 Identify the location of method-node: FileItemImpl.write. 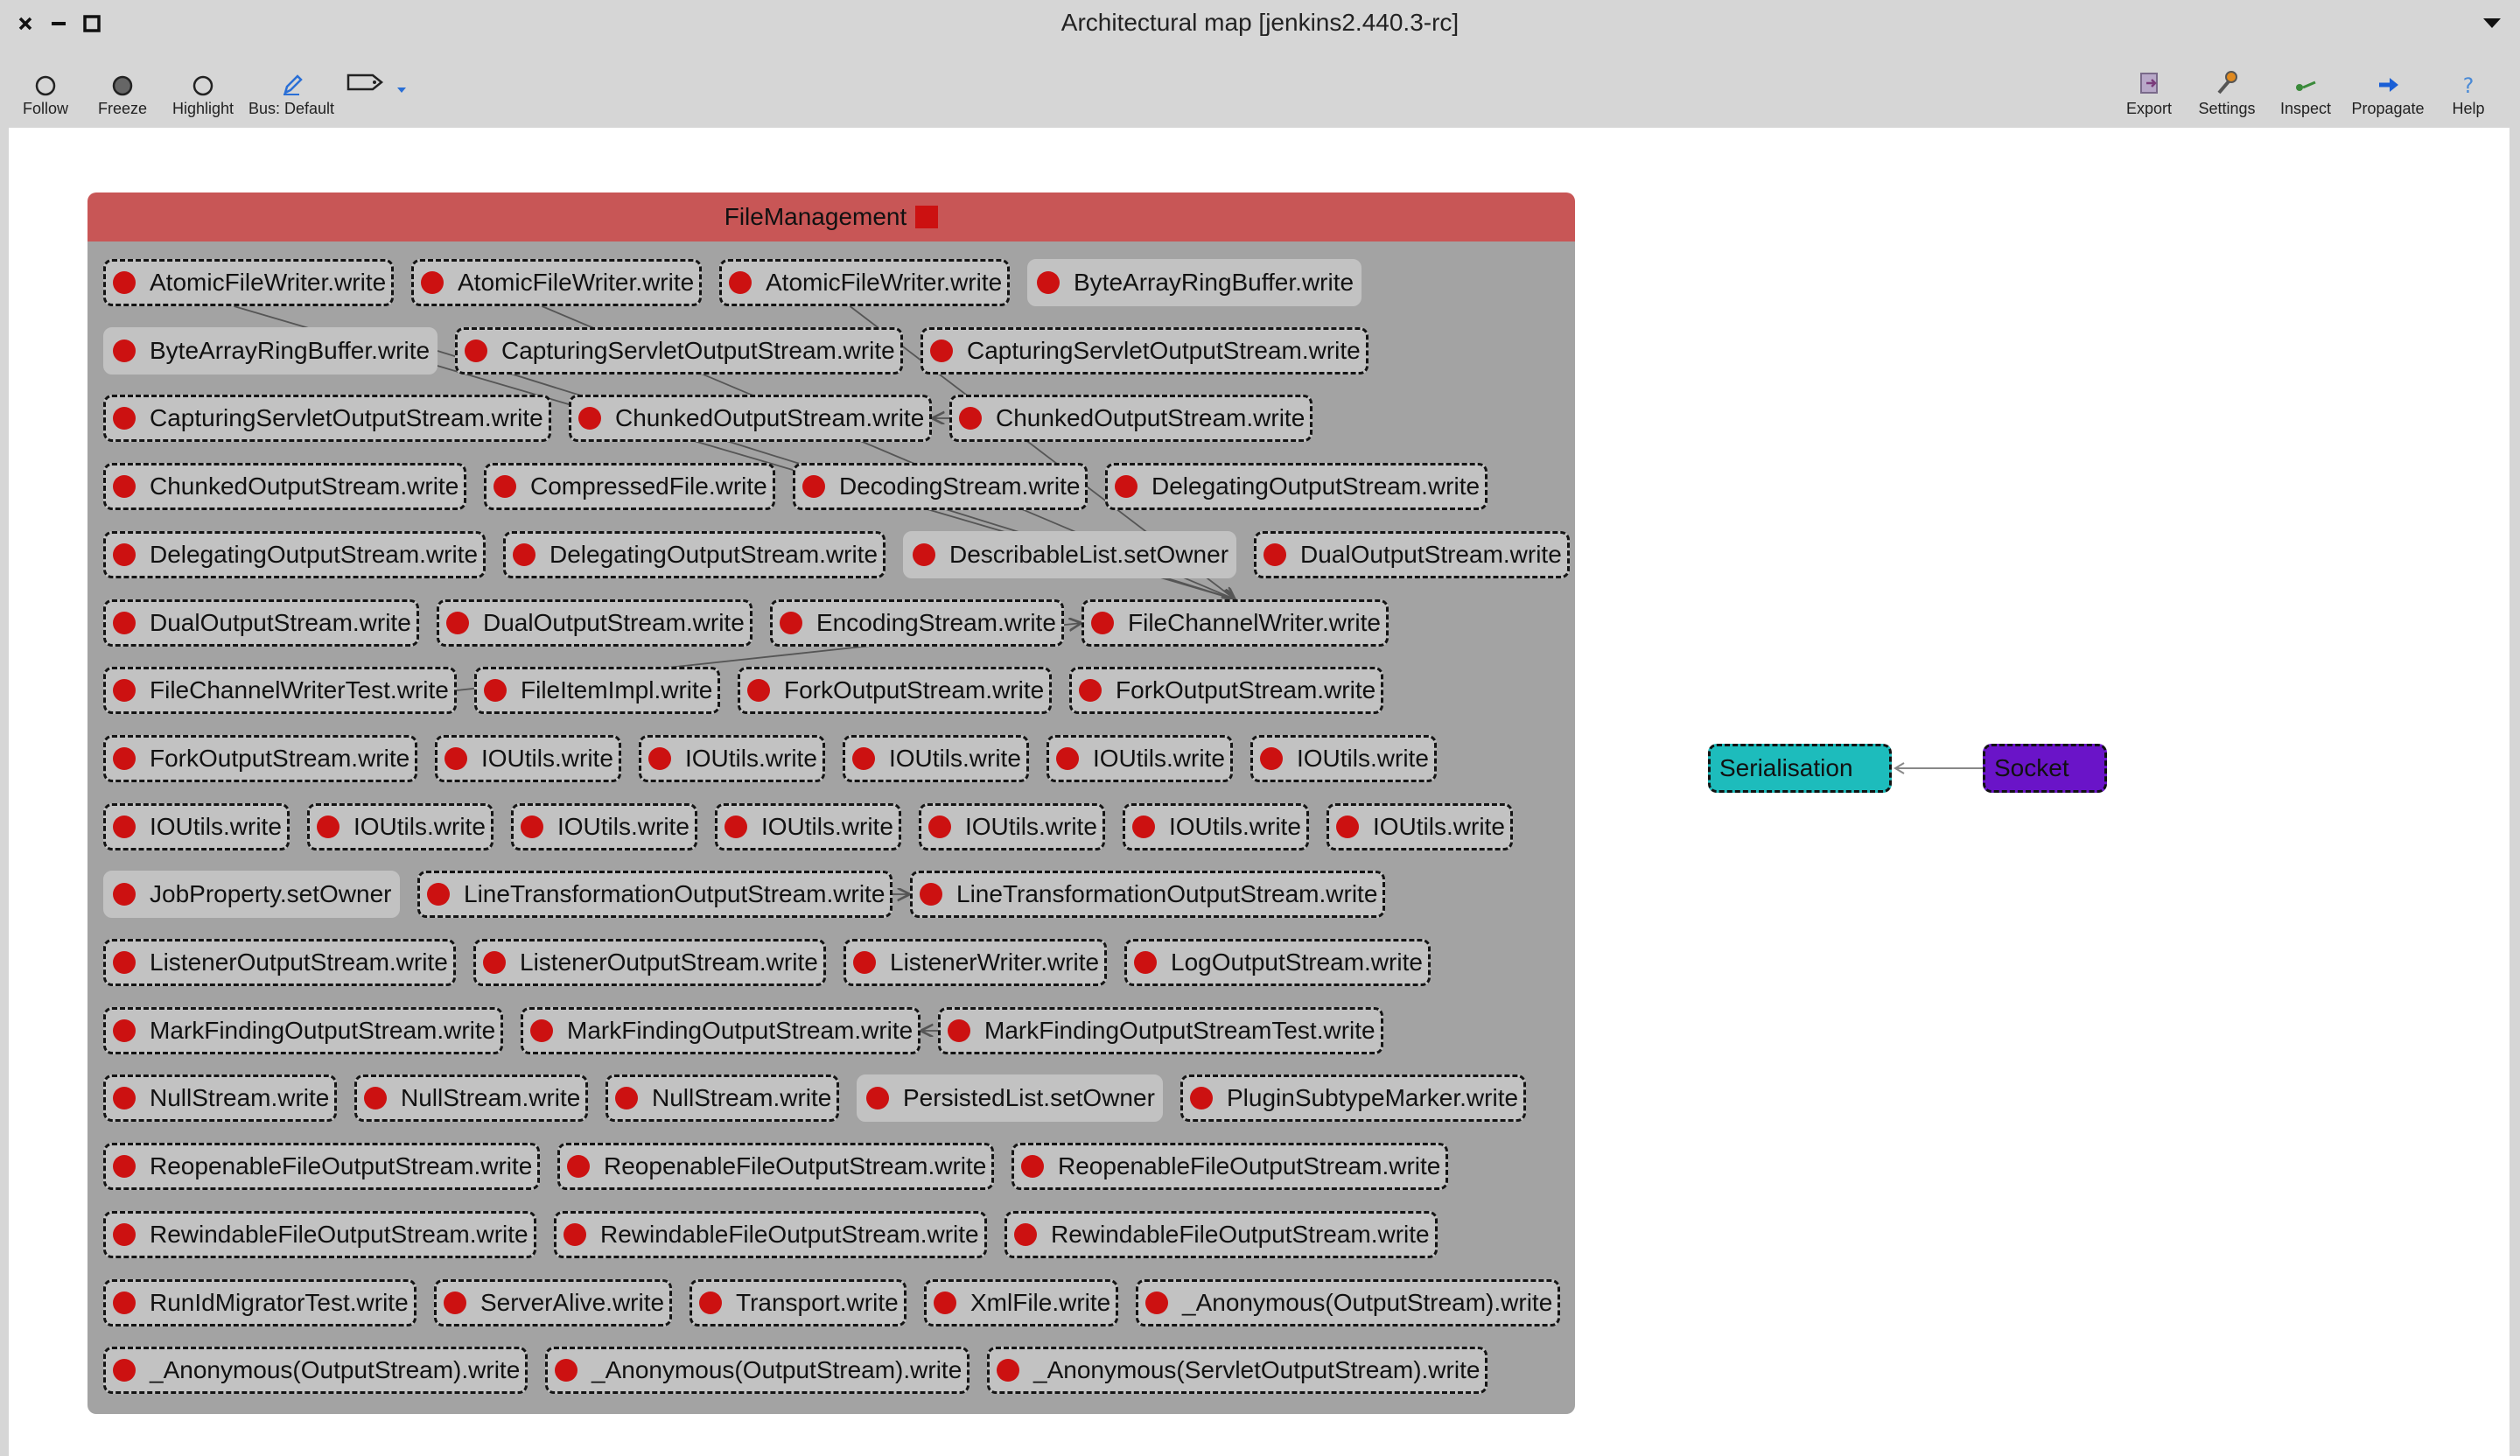
(597, 690).